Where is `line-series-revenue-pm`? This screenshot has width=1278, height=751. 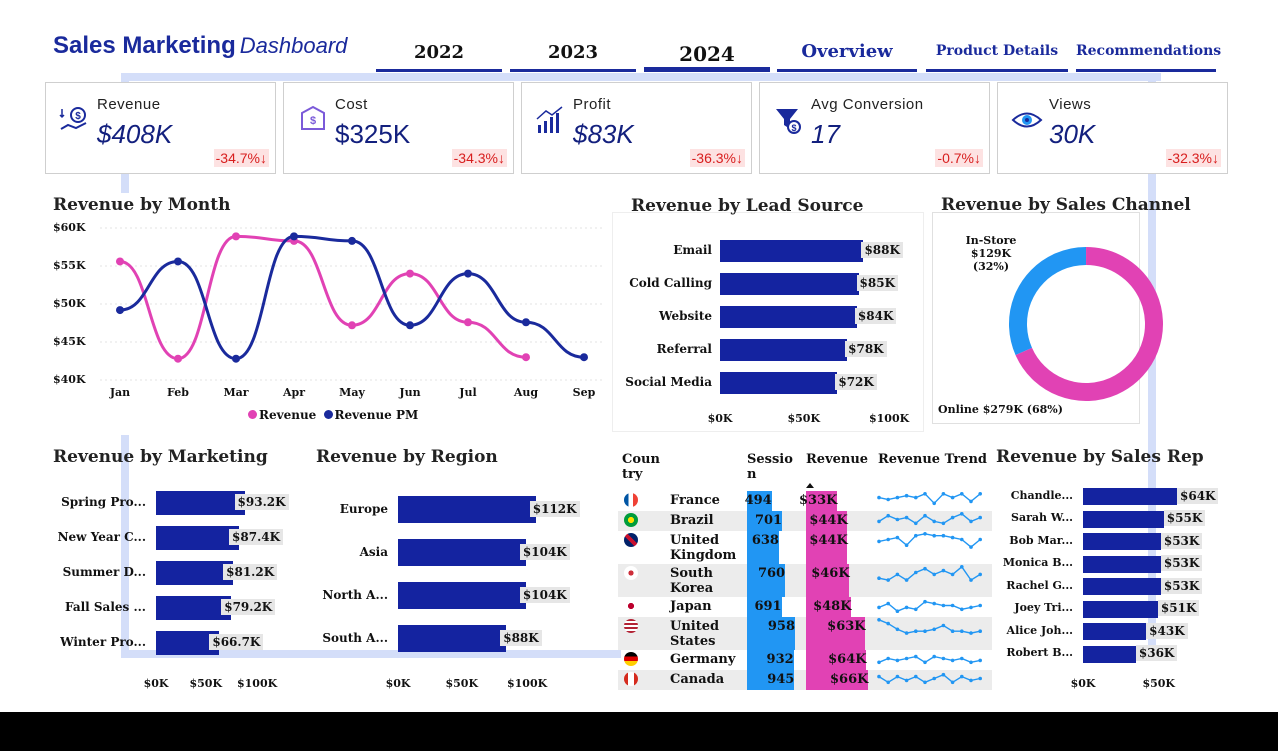
line-series-revenue-pm is located at coordinates (352, 297).